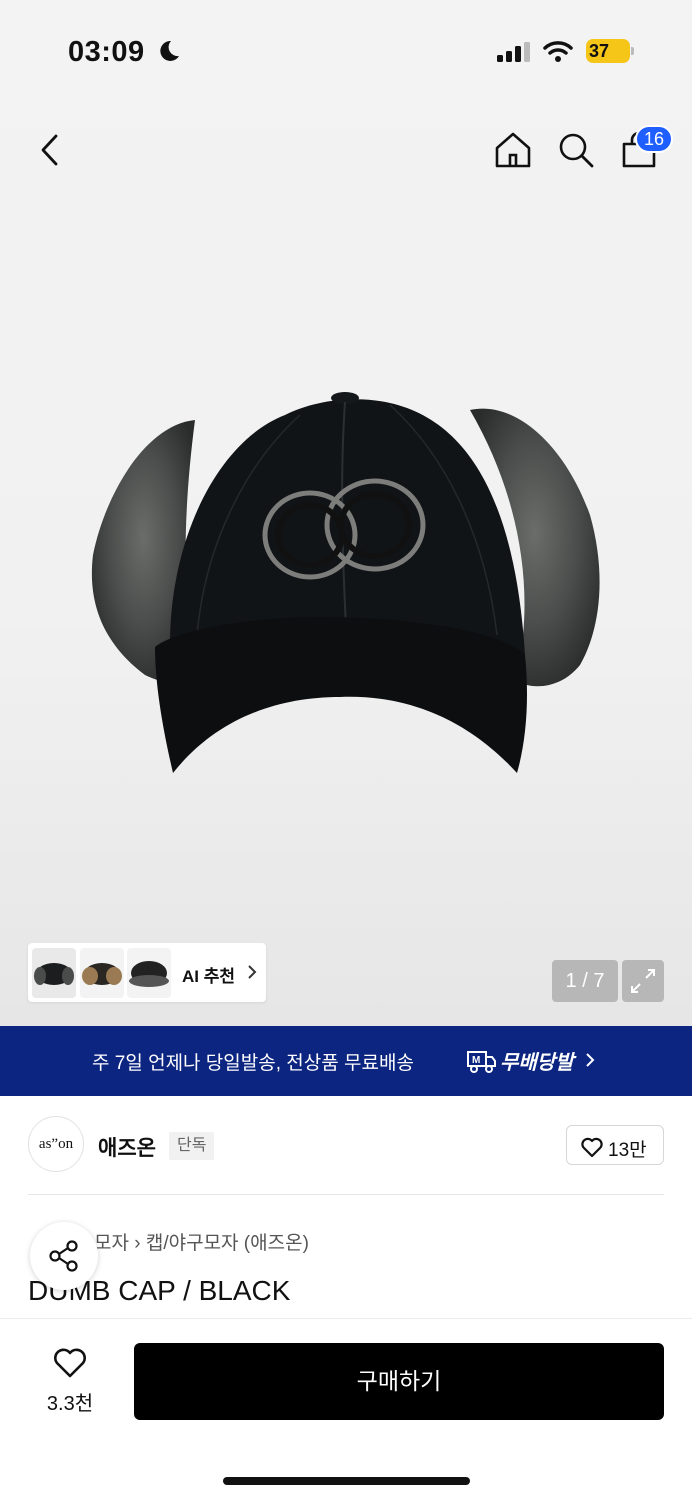 The height and width of the screenshot is (1500, 692). Describe the element at coordinates (70, 1382) in the screenshot. I see `wishlist-button: 3.3천` at that location.